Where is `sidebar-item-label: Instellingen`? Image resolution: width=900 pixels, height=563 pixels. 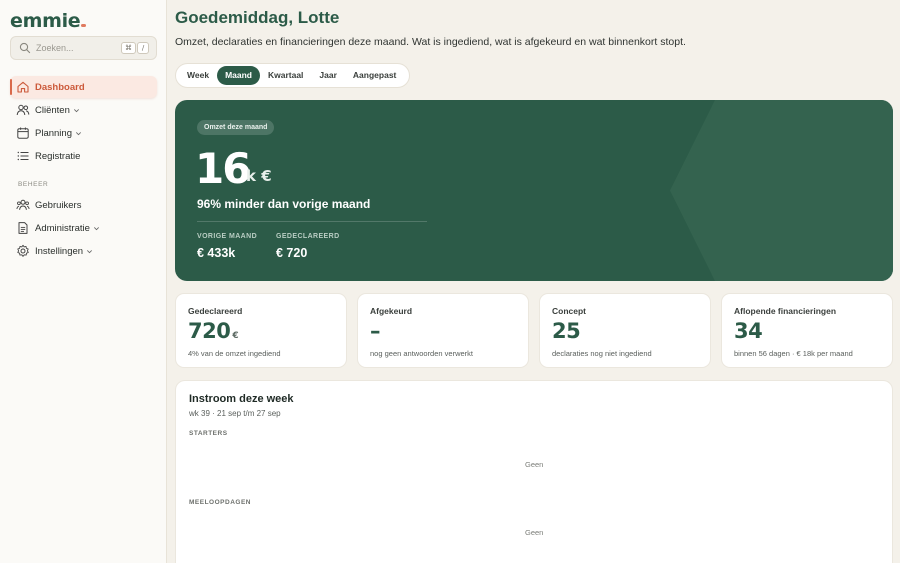
sidebar-item-label: Instellingen is located at coordinates (59, 251).